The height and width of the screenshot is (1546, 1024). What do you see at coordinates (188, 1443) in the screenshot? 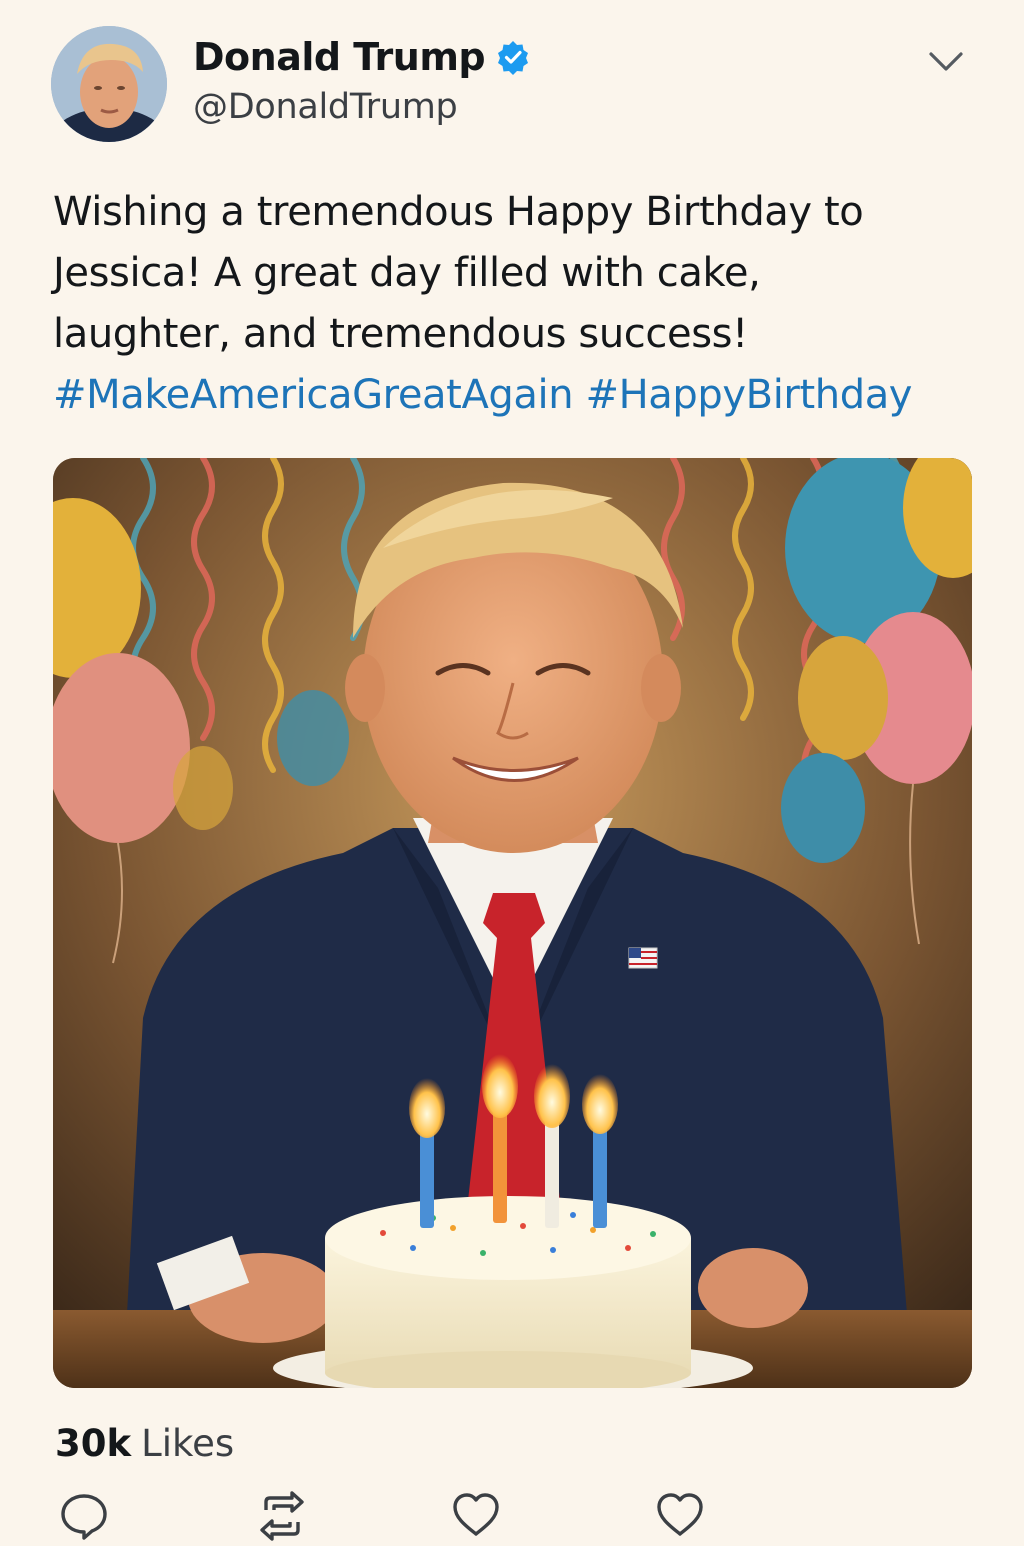
I see `likes-label: Likes` at bounding box center [188, 1443].